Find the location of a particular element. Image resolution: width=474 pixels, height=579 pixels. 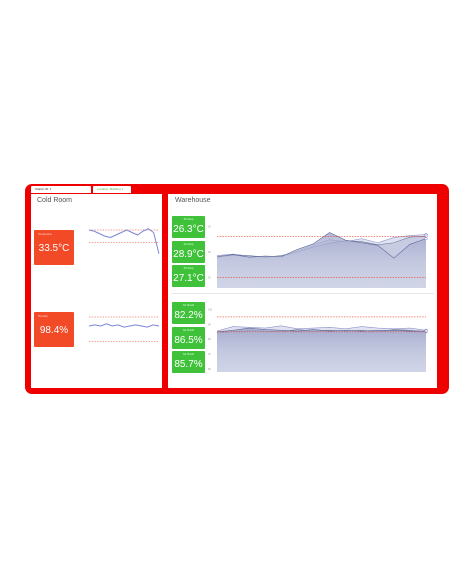

cold-room-temperature-card: Temperature 33.5°C is located at coordinates (54, 247).